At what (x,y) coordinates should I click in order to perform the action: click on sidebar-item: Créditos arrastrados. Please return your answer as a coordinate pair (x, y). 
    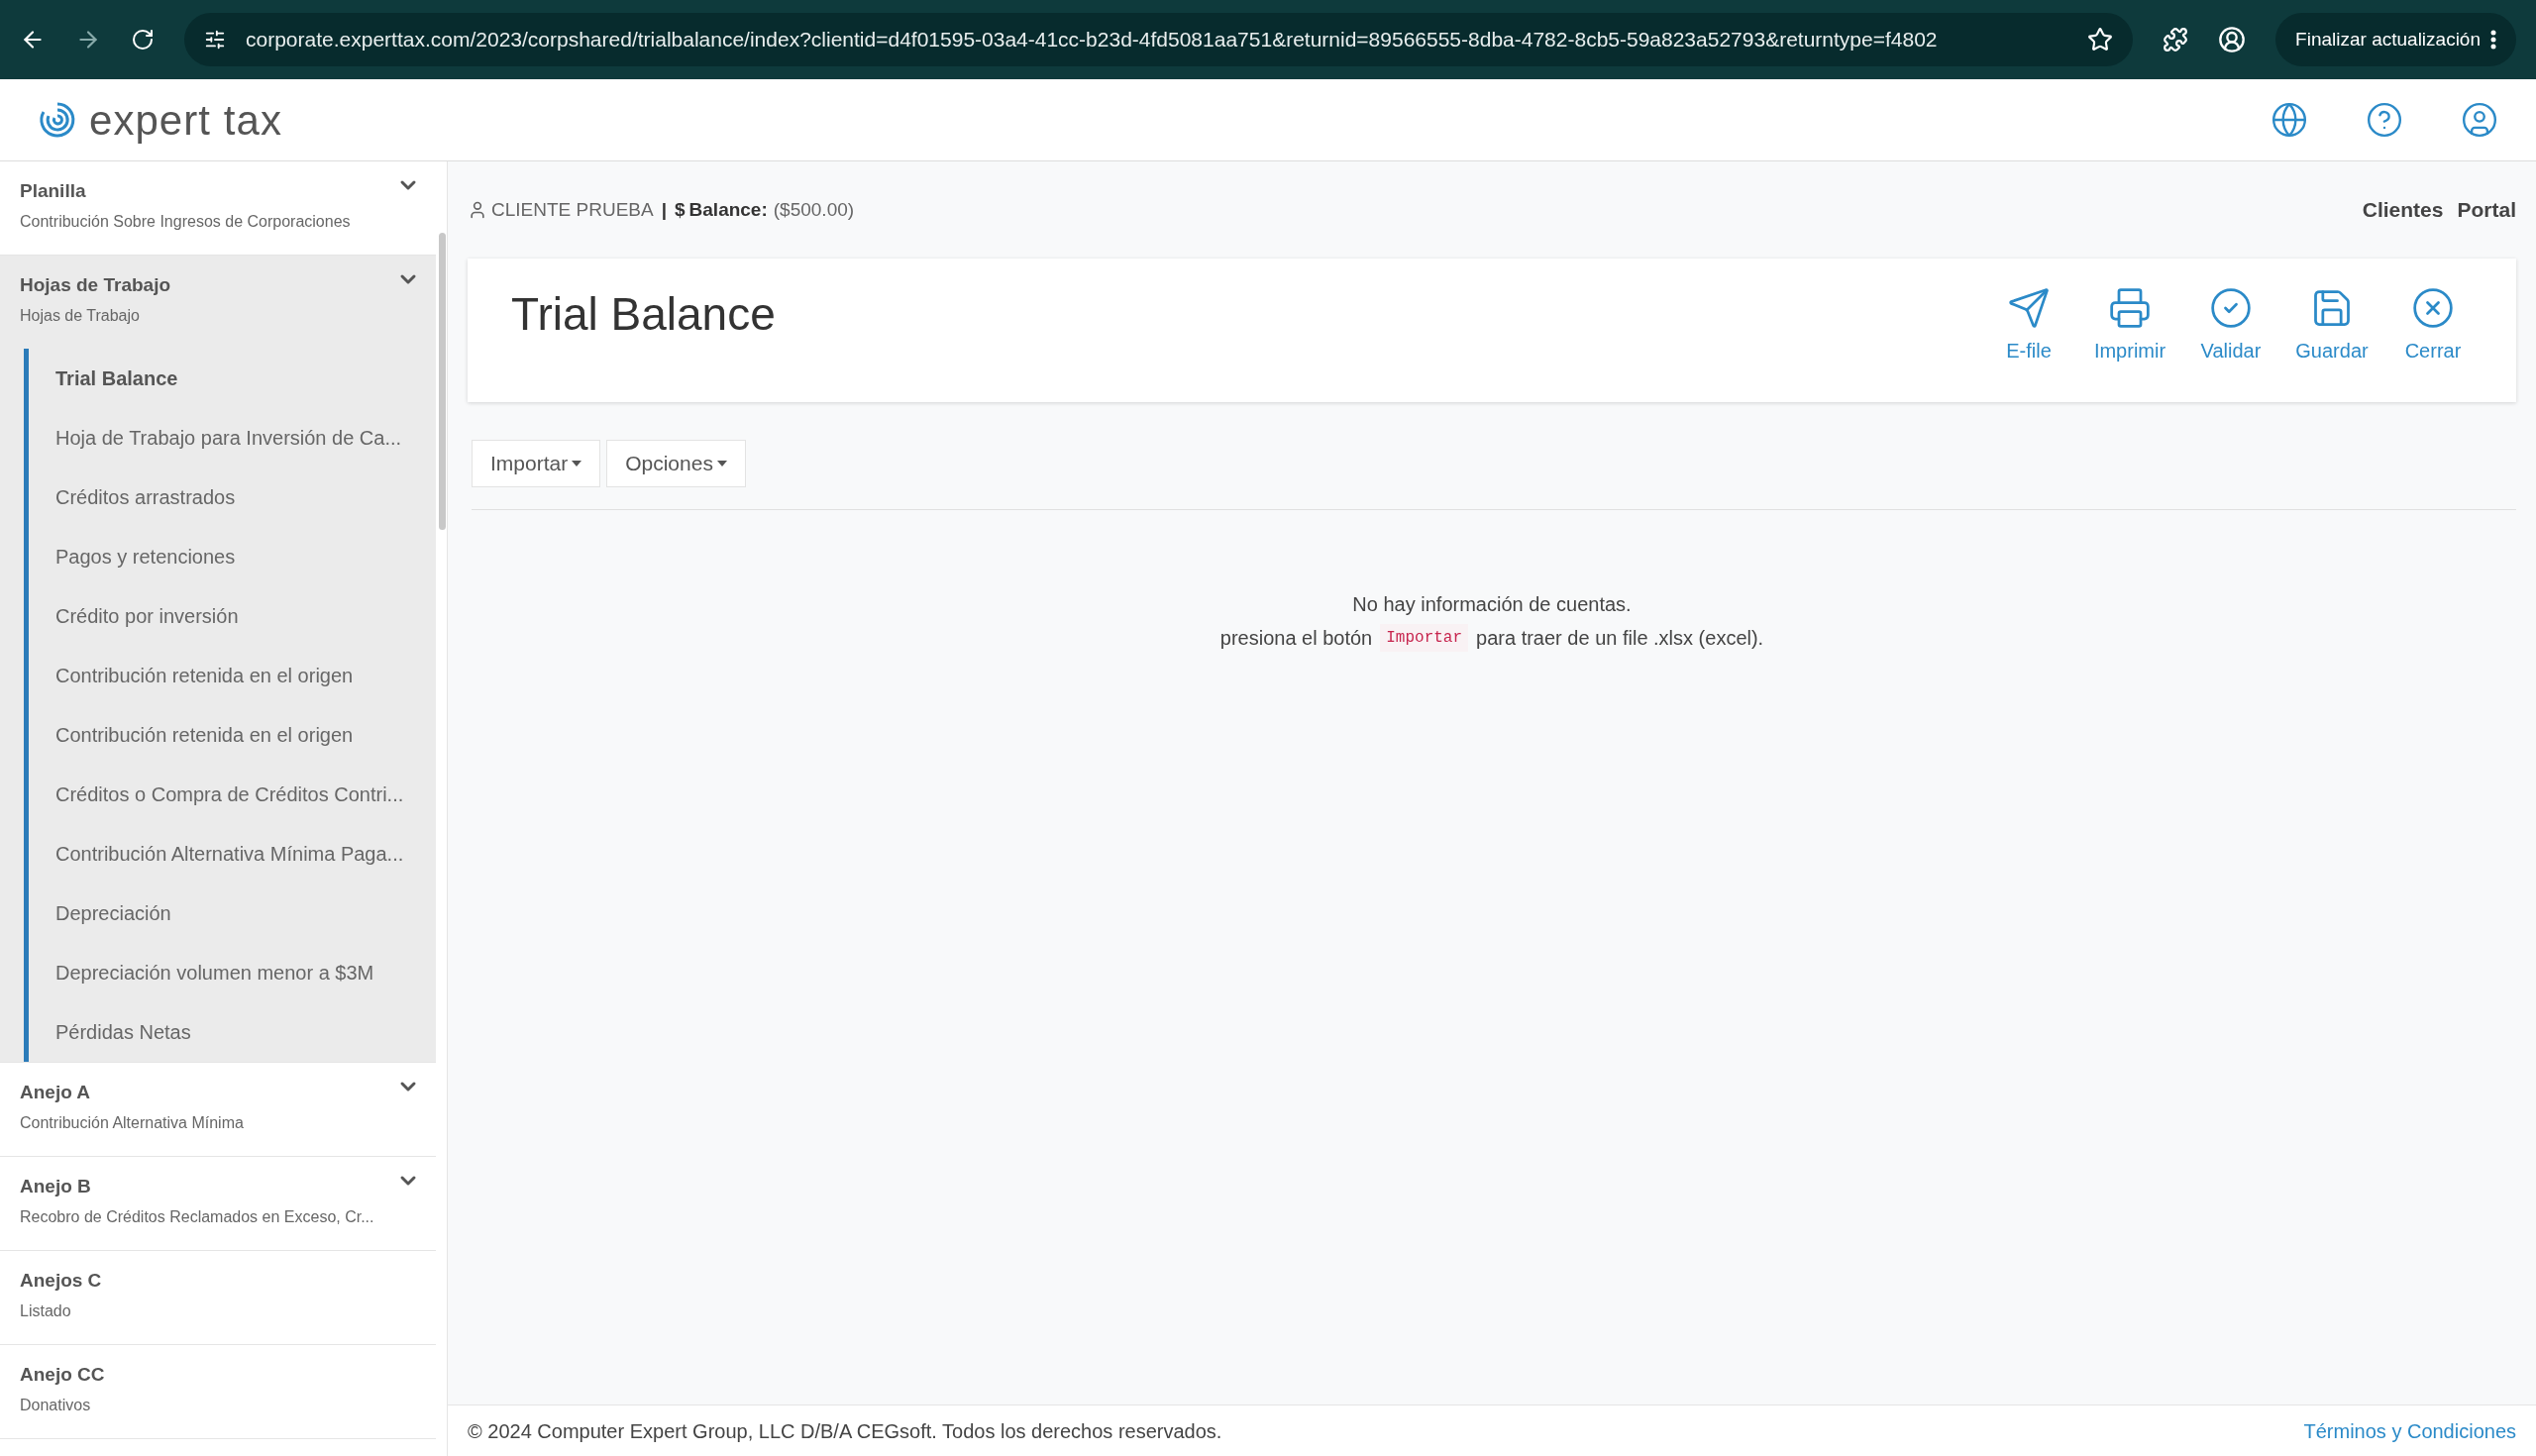
    Looking at the image, I should click on (232, 497).